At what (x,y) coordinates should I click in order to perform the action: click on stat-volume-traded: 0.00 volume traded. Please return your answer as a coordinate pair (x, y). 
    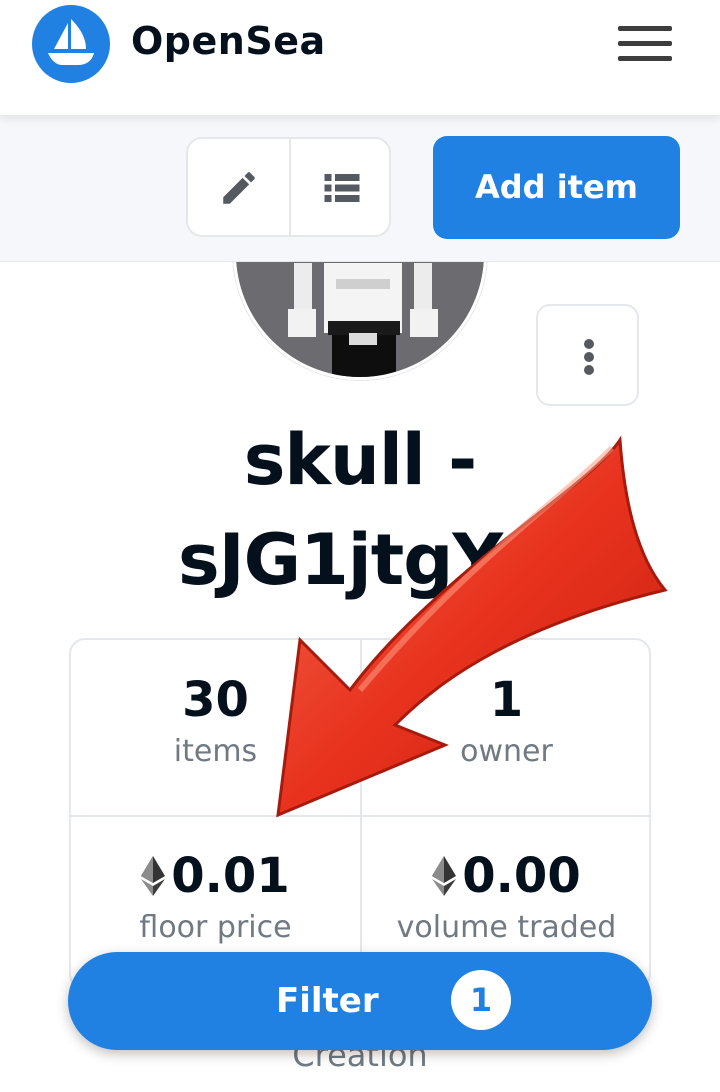
    Looking at the image, I should click on (506, 898).